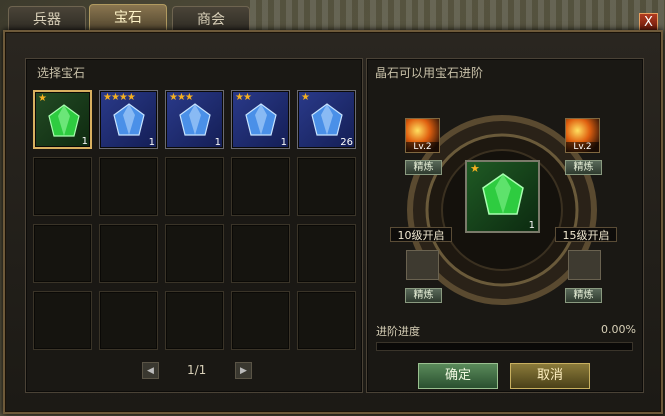 This screenshot has height=416, width=665. Describe the element at coordinates (586, 234) in the screenshot. I see `right-lock-label: 15级开启` at that location.